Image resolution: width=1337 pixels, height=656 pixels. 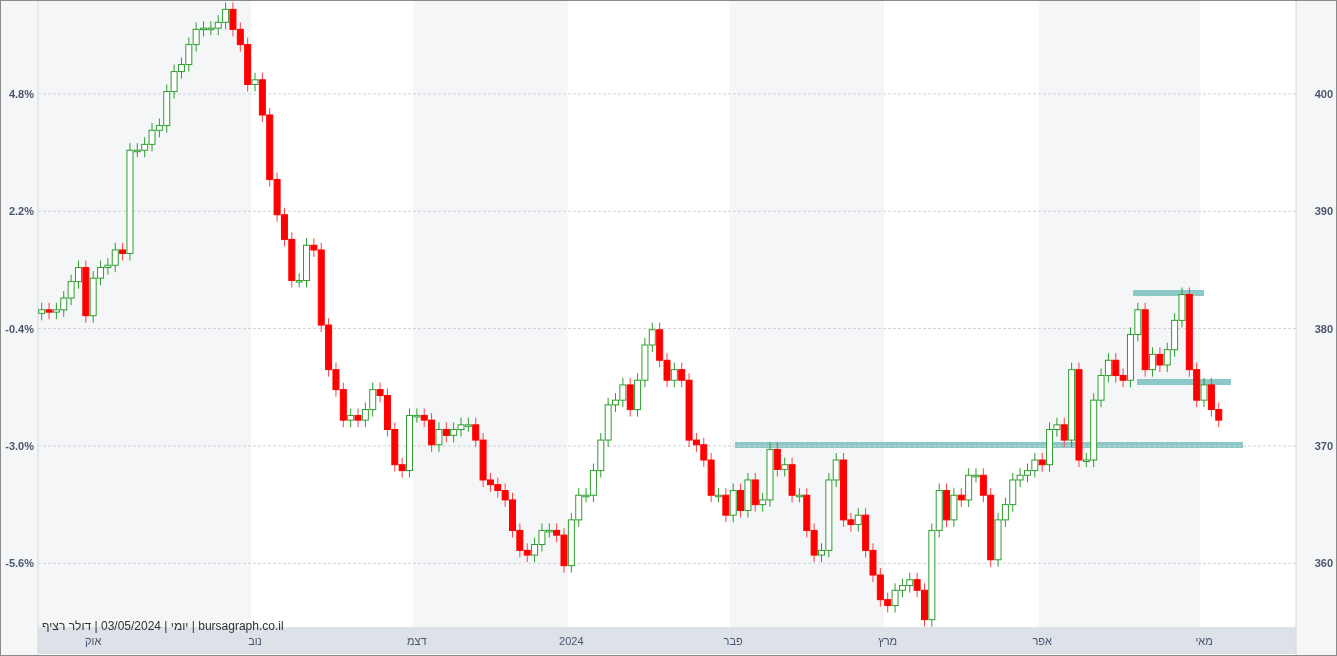 I want to click on month-label: נוב, so click(x=255, y=641).